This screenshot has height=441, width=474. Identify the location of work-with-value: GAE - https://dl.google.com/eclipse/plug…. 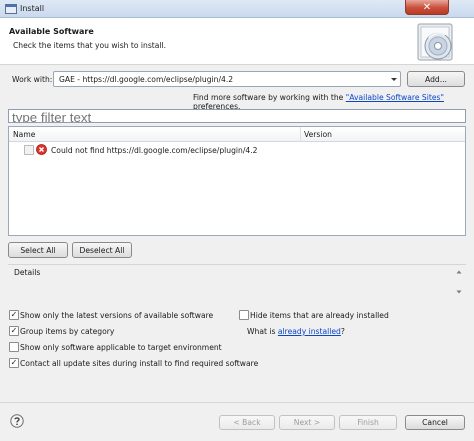
(146, 79).